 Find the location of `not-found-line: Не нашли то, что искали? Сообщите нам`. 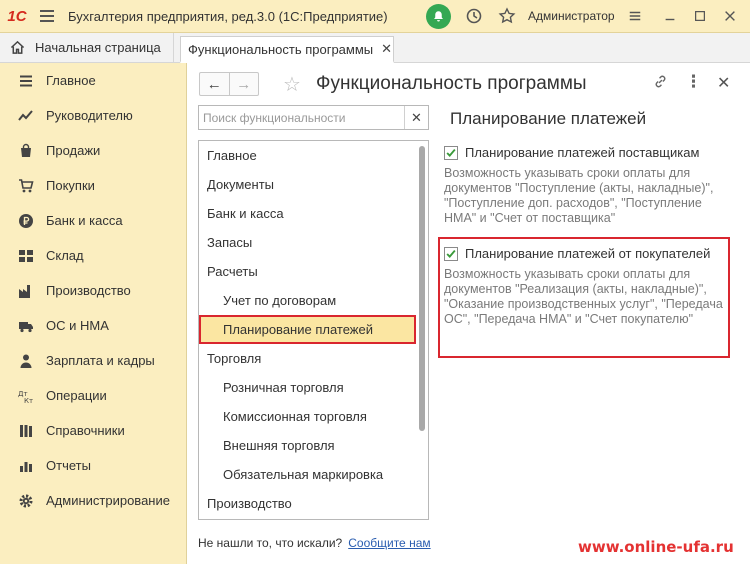

not-found-line: Не нашли то, что искали? Сообщите нам is located at coordinates (314, 543).